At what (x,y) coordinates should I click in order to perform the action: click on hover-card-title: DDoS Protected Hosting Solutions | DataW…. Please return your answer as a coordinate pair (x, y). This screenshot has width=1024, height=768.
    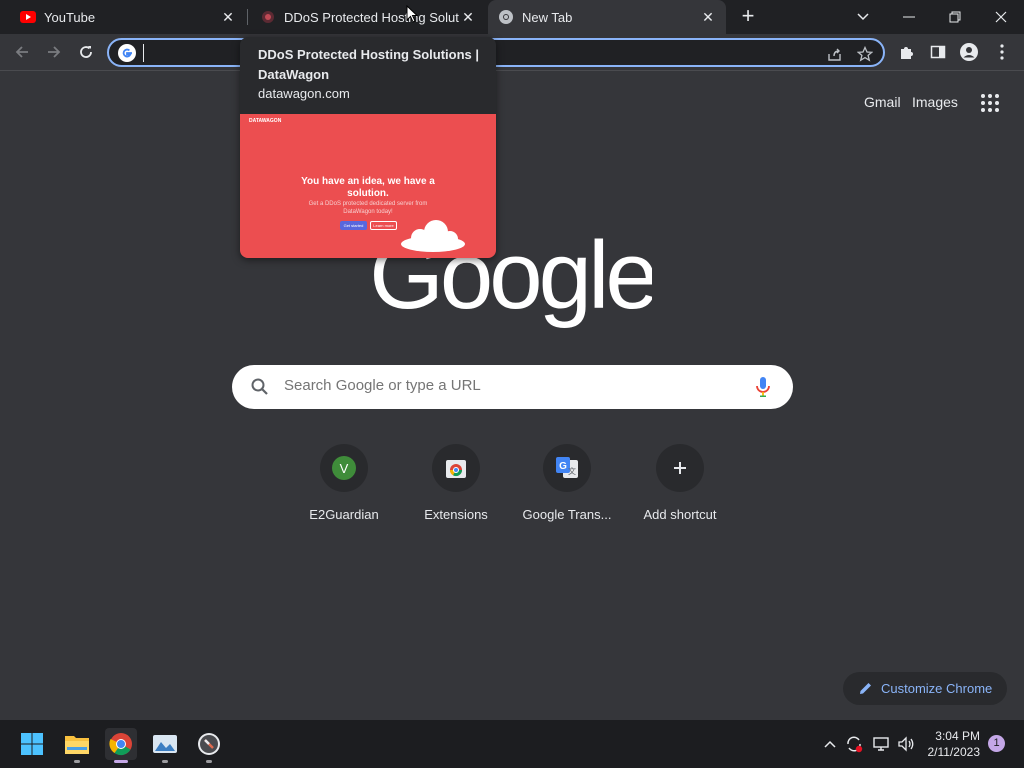
    Looking at the image, I should click on (369, 64).